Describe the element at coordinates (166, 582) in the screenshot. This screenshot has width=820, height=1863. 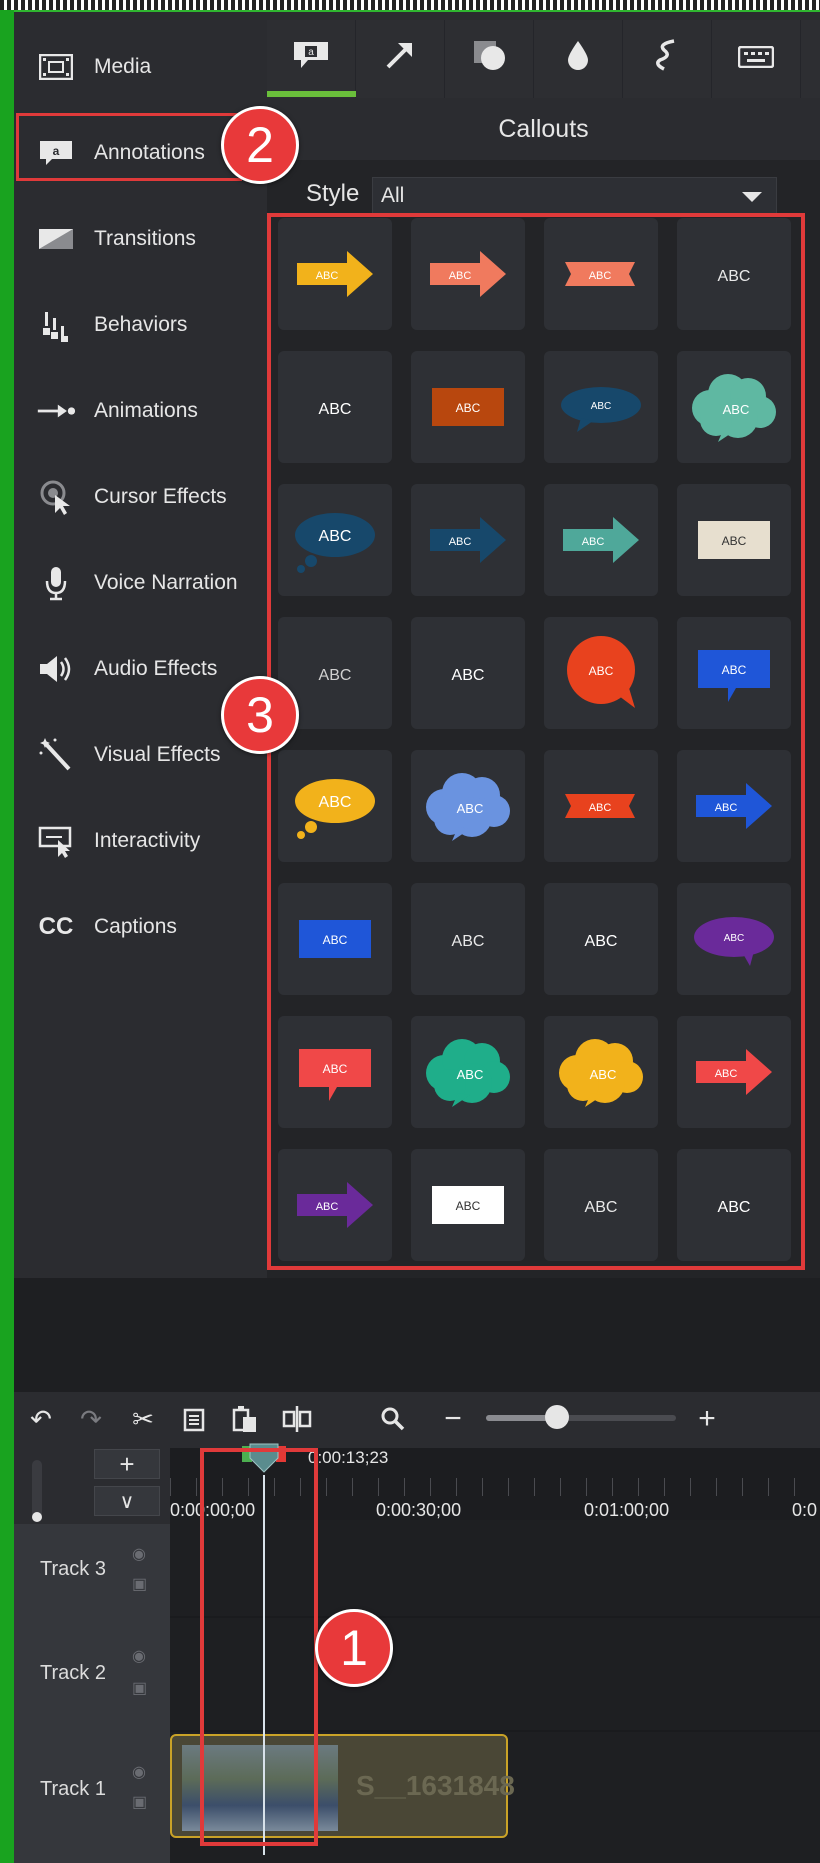
I see `sidebar-item-label: Voice Narration` at that location.